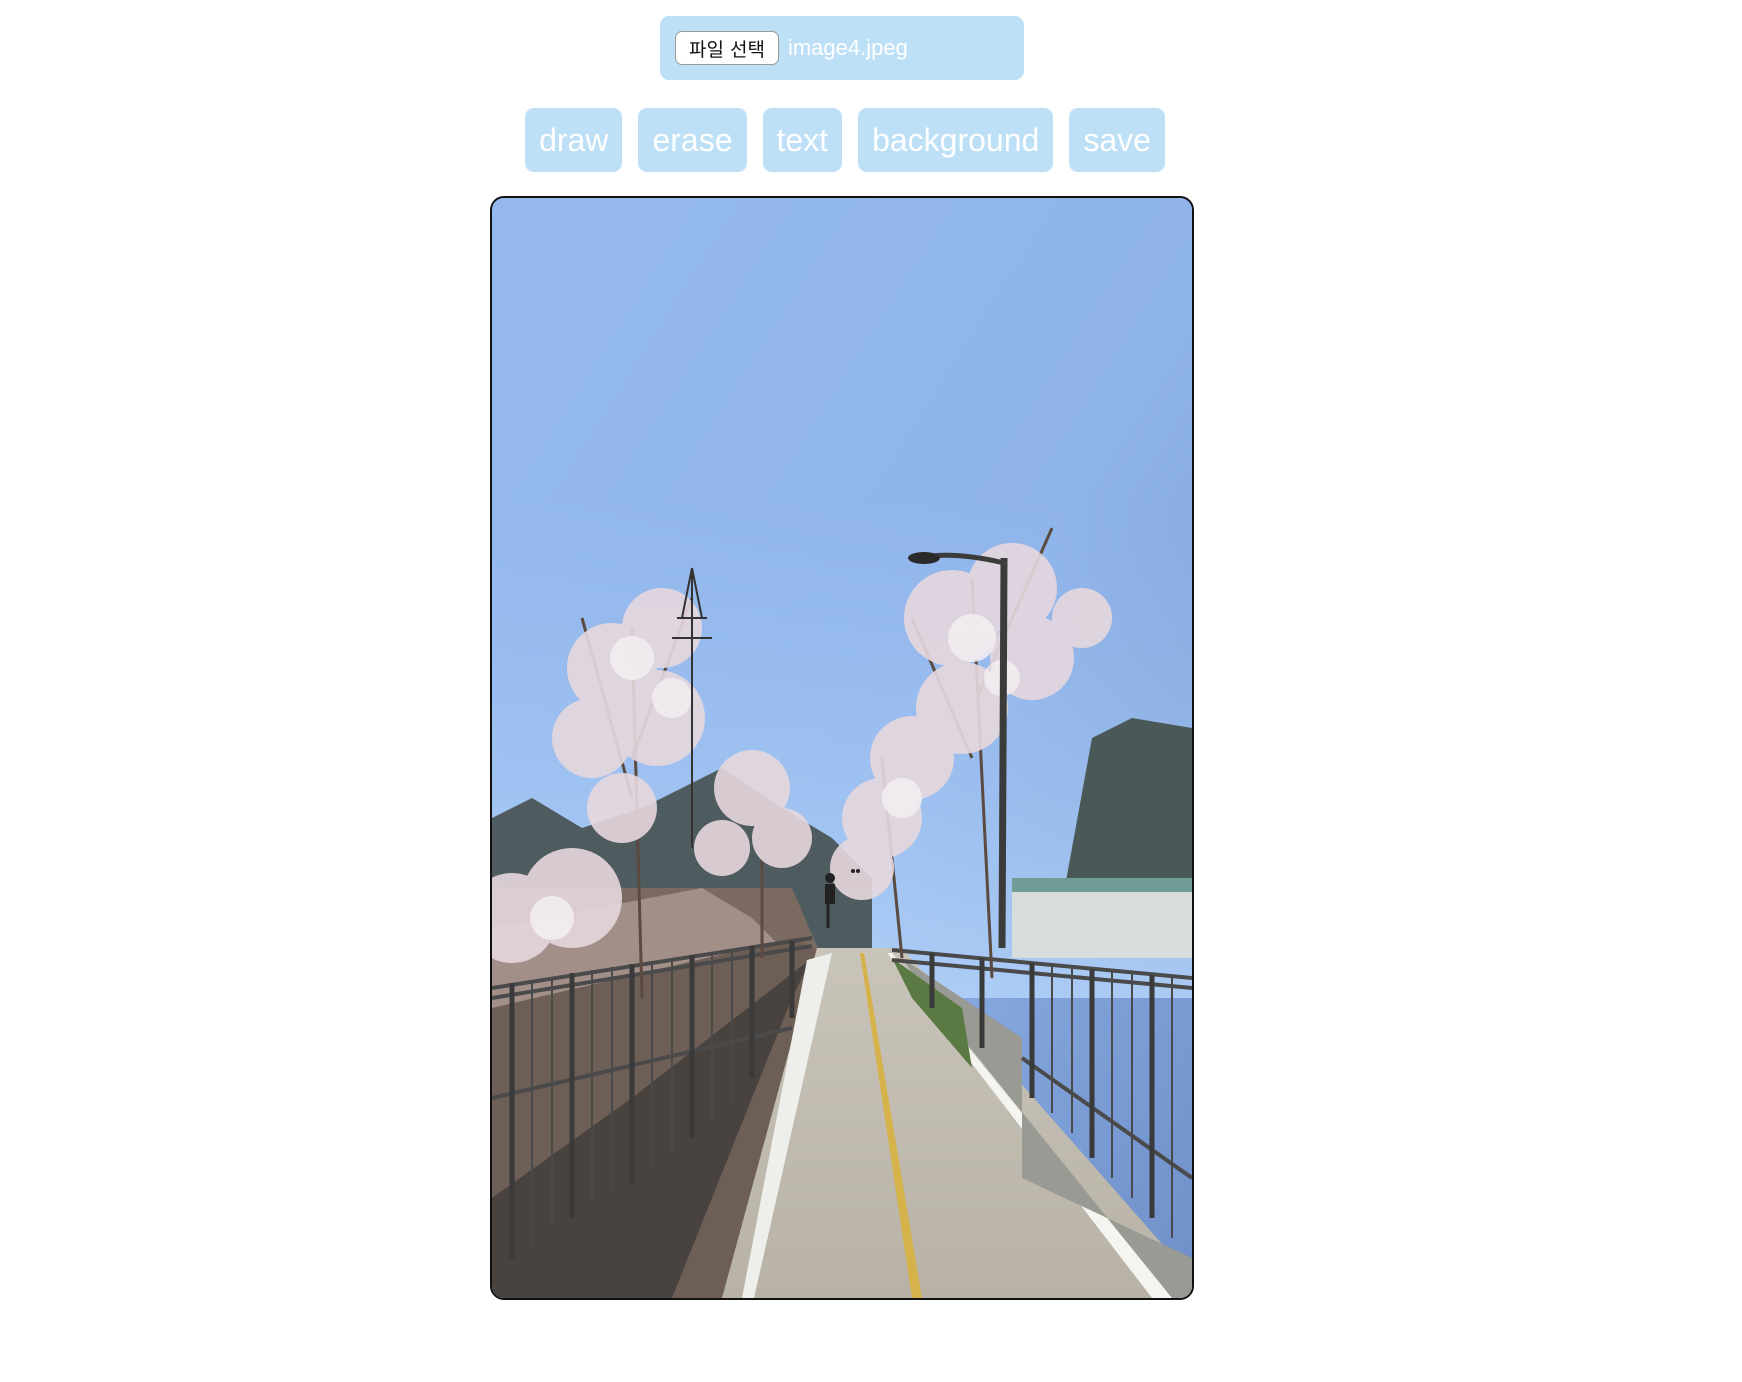 Image resolution: width=1742 pixels, height=1382 pixels. What do you see at coordinates (802, 140) in the screenshot?
I see `text-button: text` at bounding box center [802, 140].